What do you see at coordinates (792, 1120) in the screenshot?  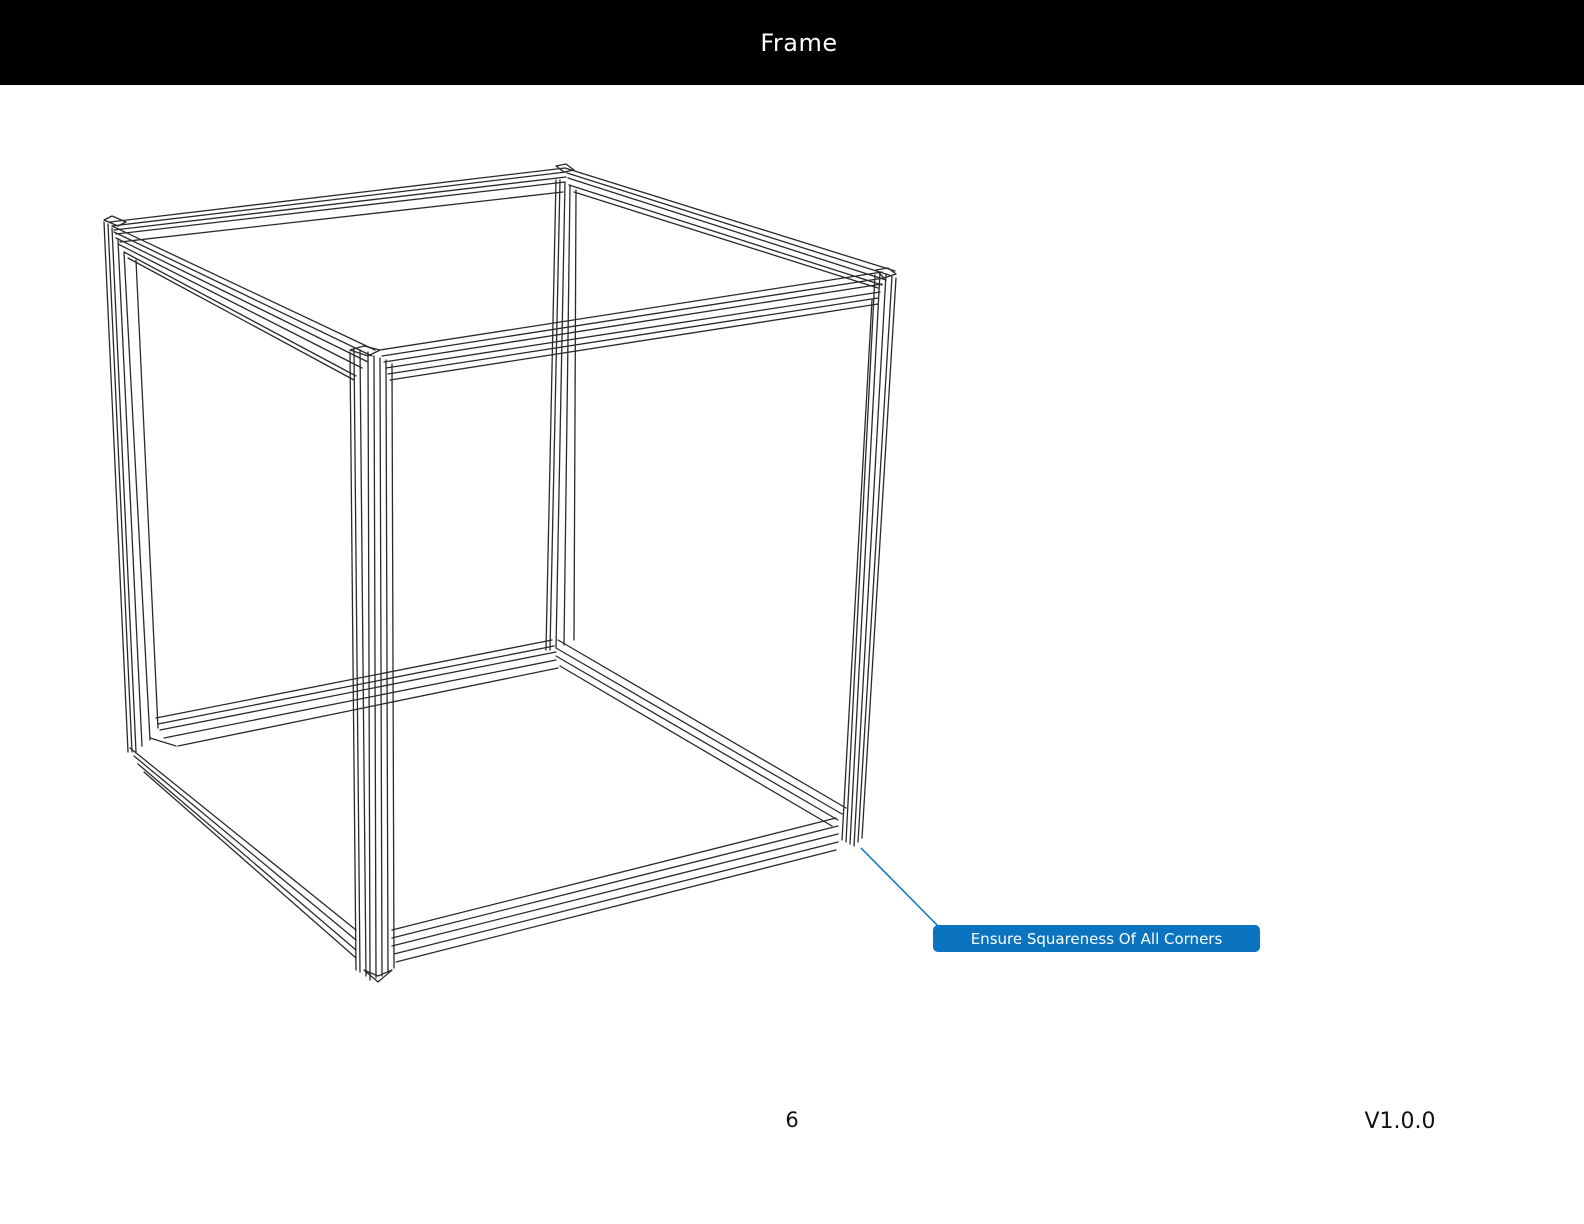 I see `page-number: 6` at bounding box center [792, 1120].